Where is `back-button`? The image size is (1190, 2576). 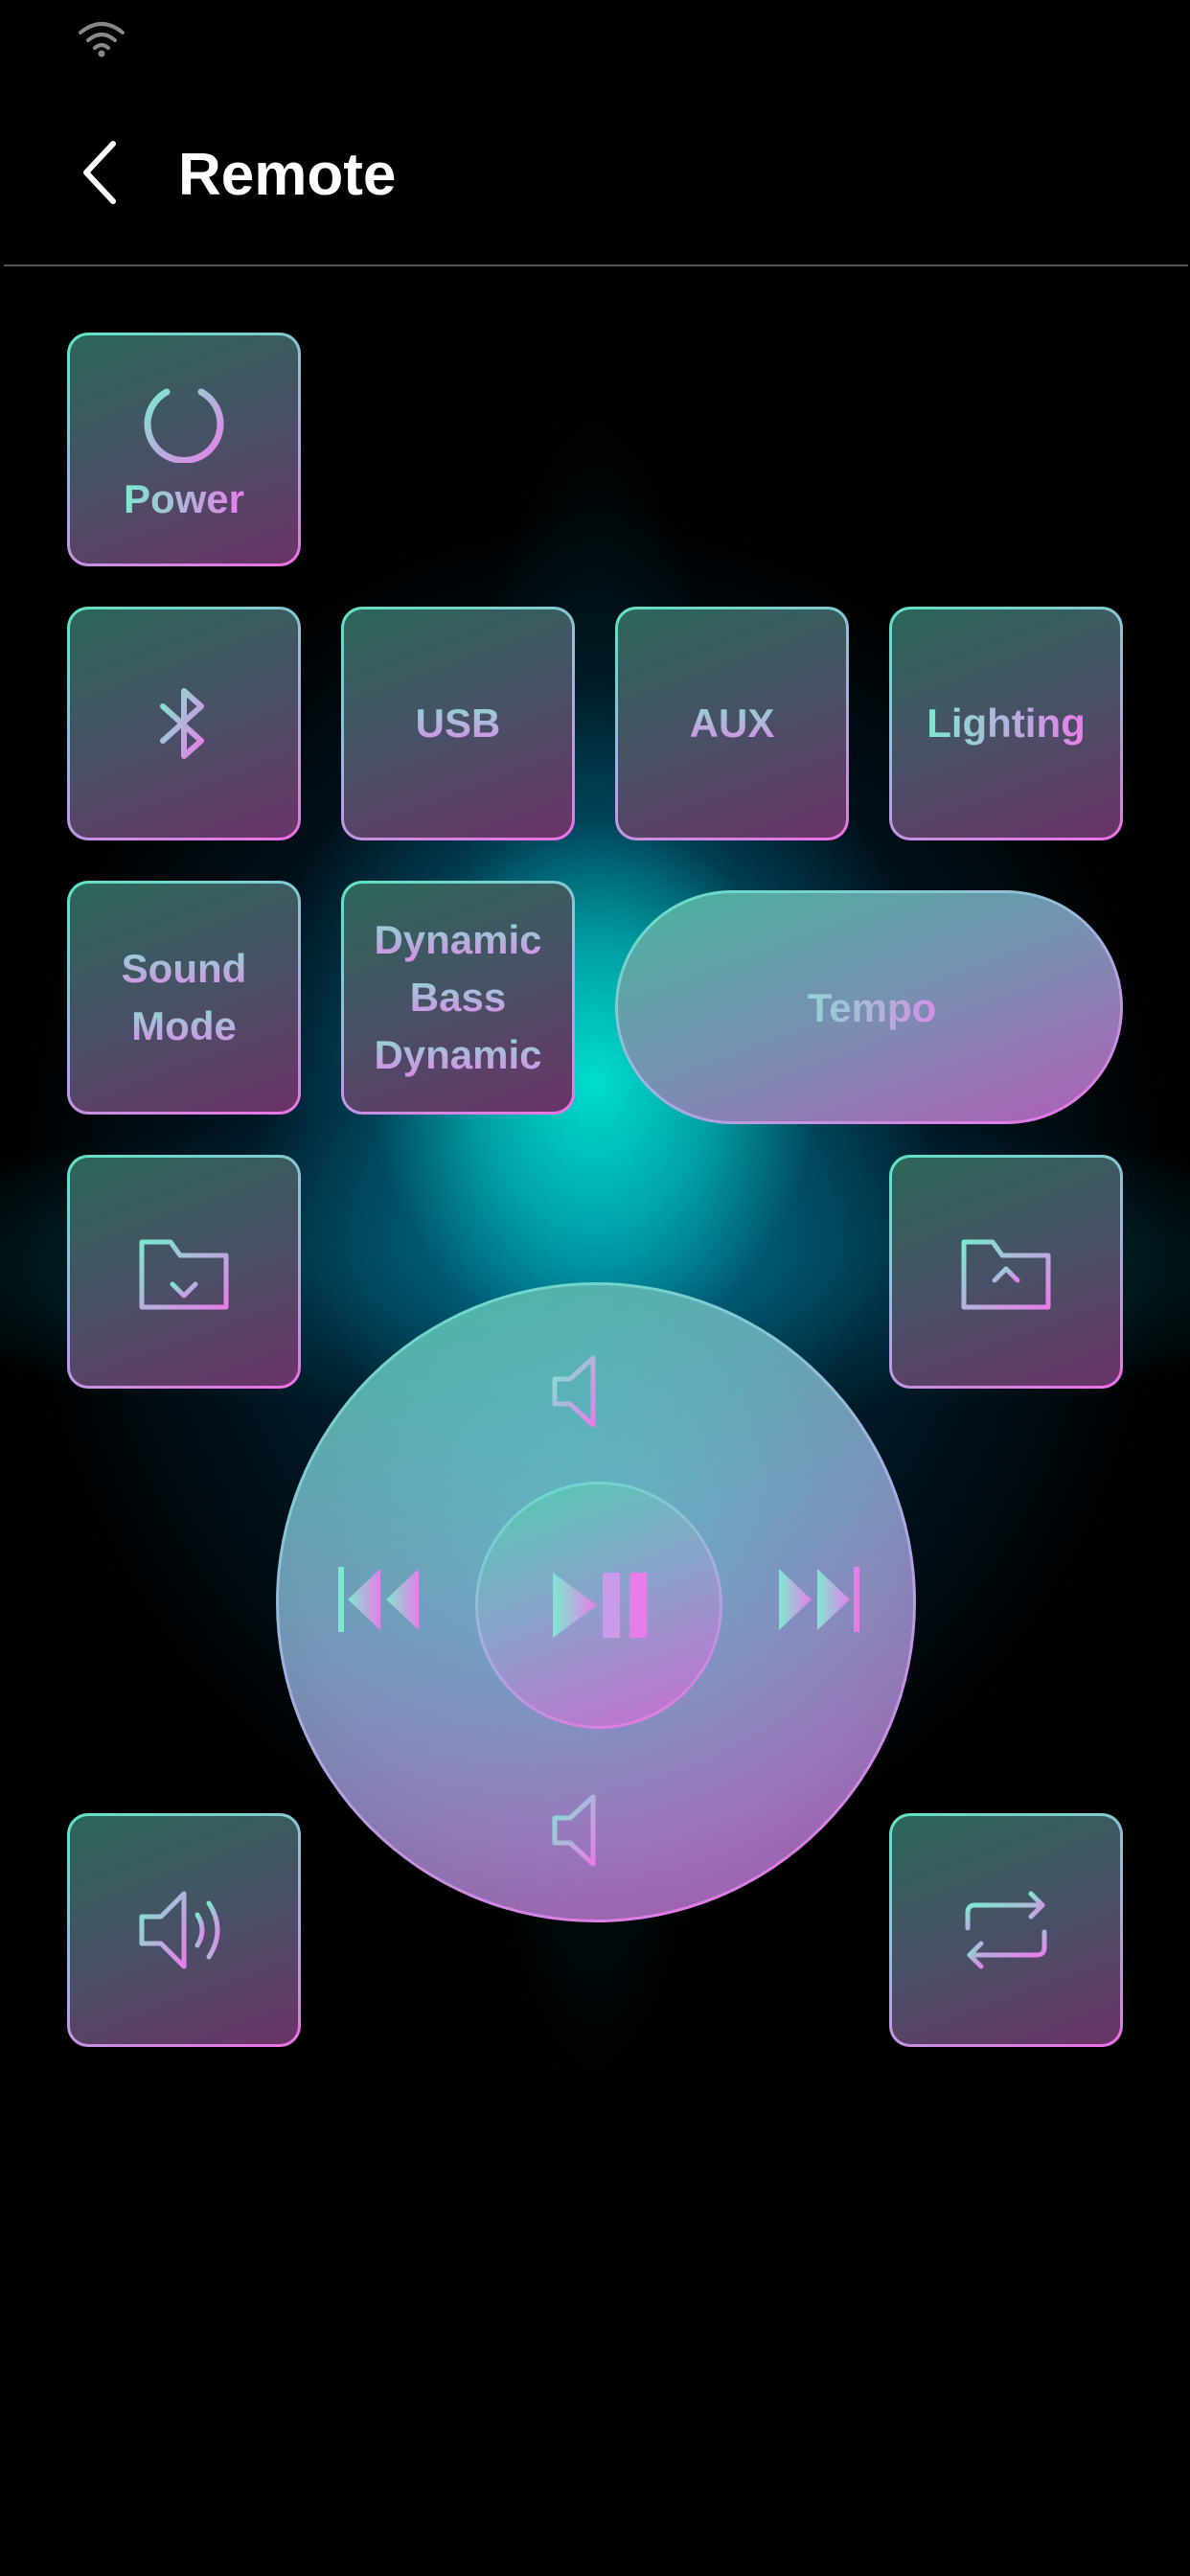 back-button is located at coordinates (101, 172).